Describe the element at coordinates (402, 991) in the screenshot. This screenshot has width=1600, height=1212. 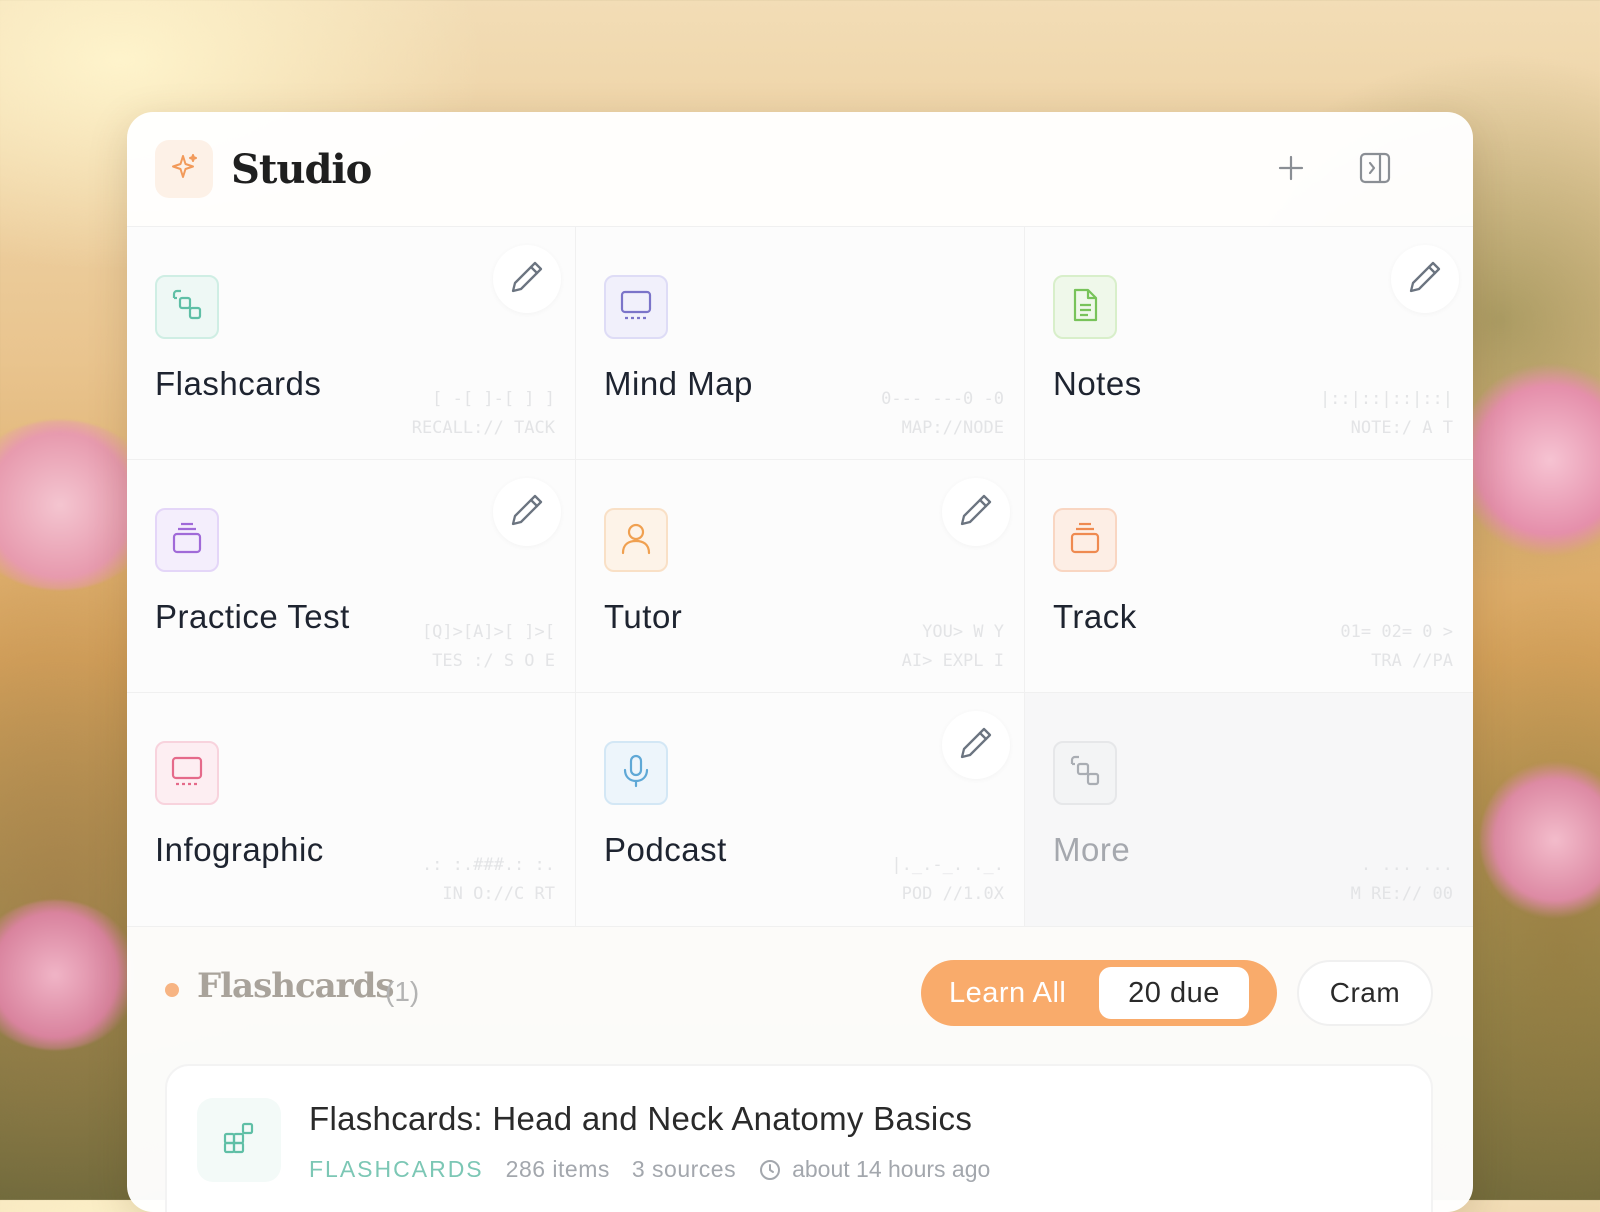
I see `section-count: (1)` at that location.